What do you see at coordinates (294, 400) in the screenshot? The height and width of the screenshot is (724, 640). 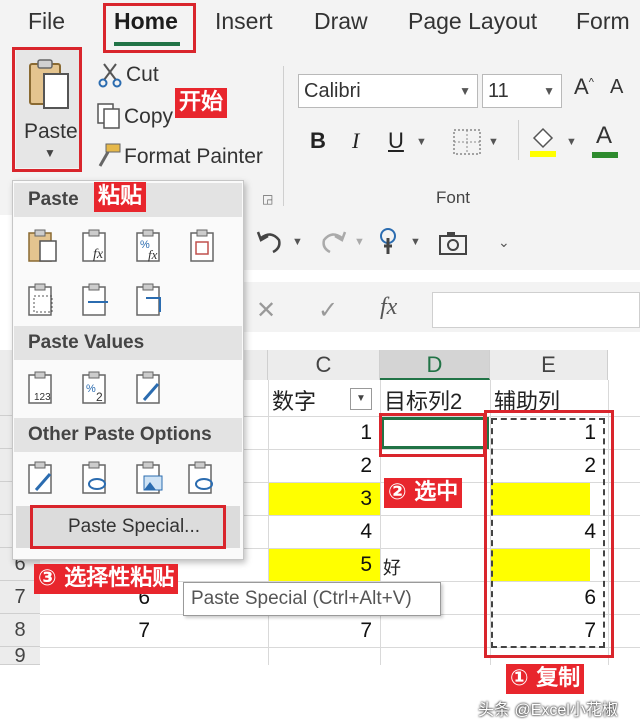 I see `header-cell-c: 数字` at bounding box center [294, 400].